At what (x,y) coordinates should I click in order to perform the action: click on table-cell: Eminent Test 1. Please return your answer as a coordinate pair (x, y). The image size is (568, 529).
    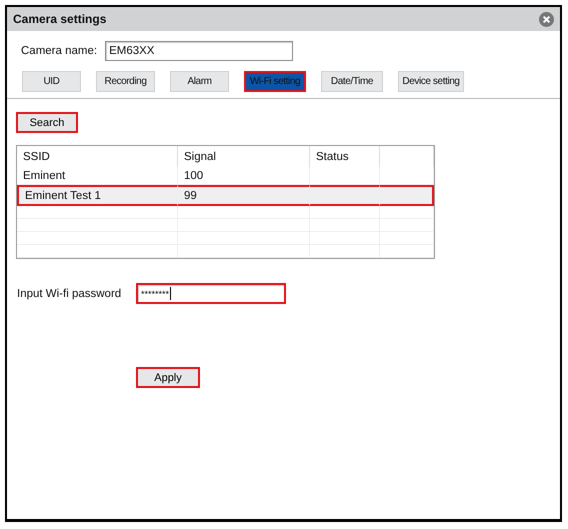
    Looking at the image, I should click on (97, 195).